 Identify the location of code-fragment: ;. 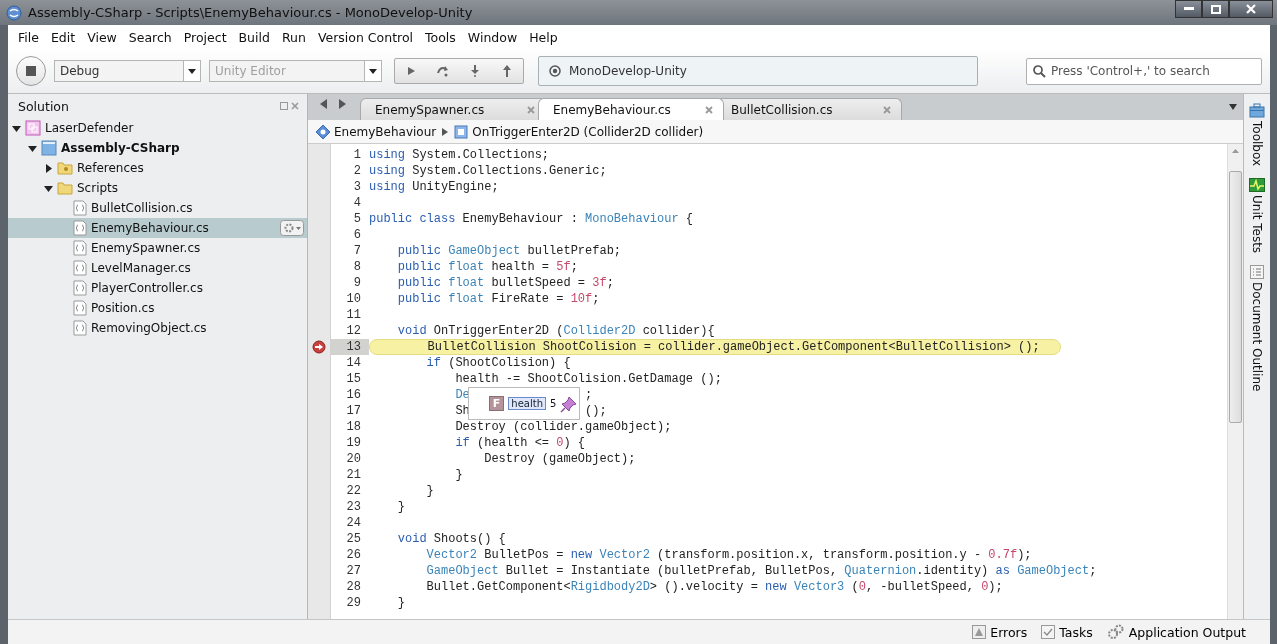
(589, 395).